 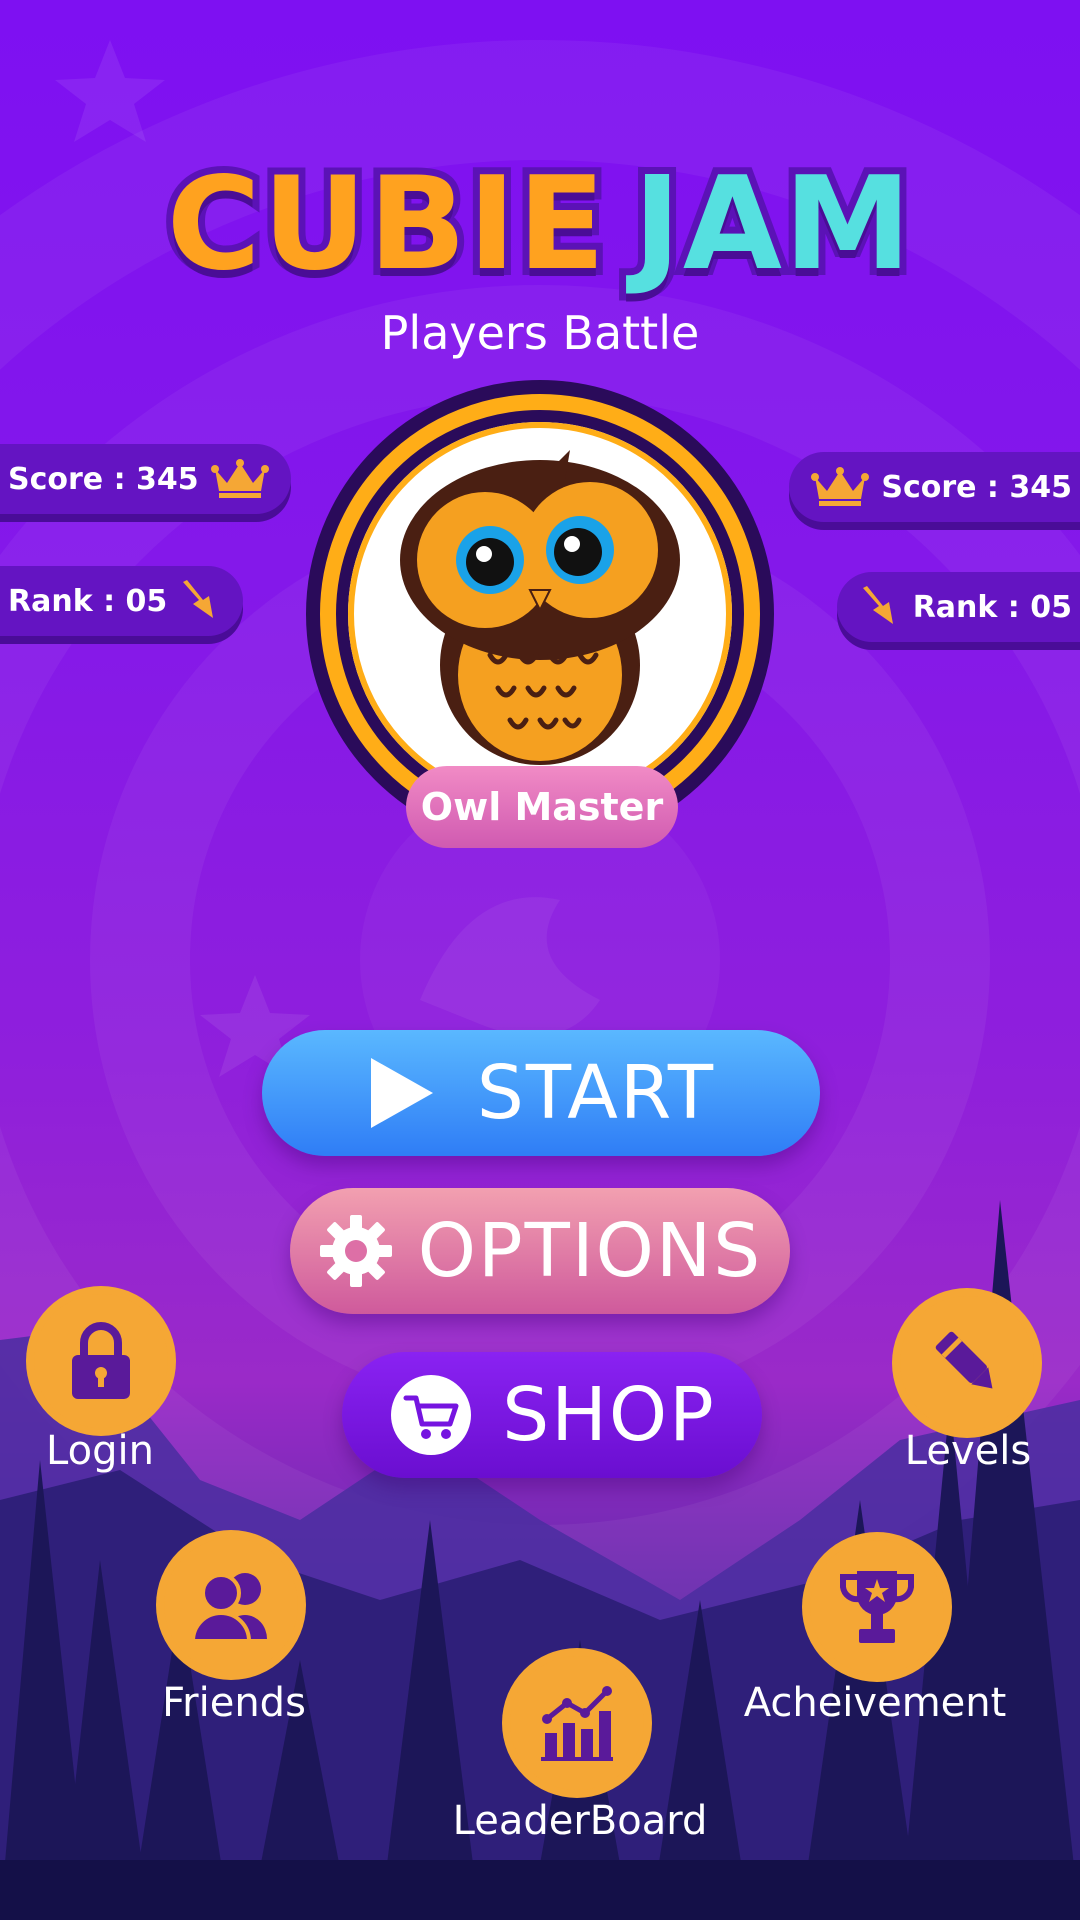 I want to click on game-subtitle: Players Battle, so click(x=540, y=333).